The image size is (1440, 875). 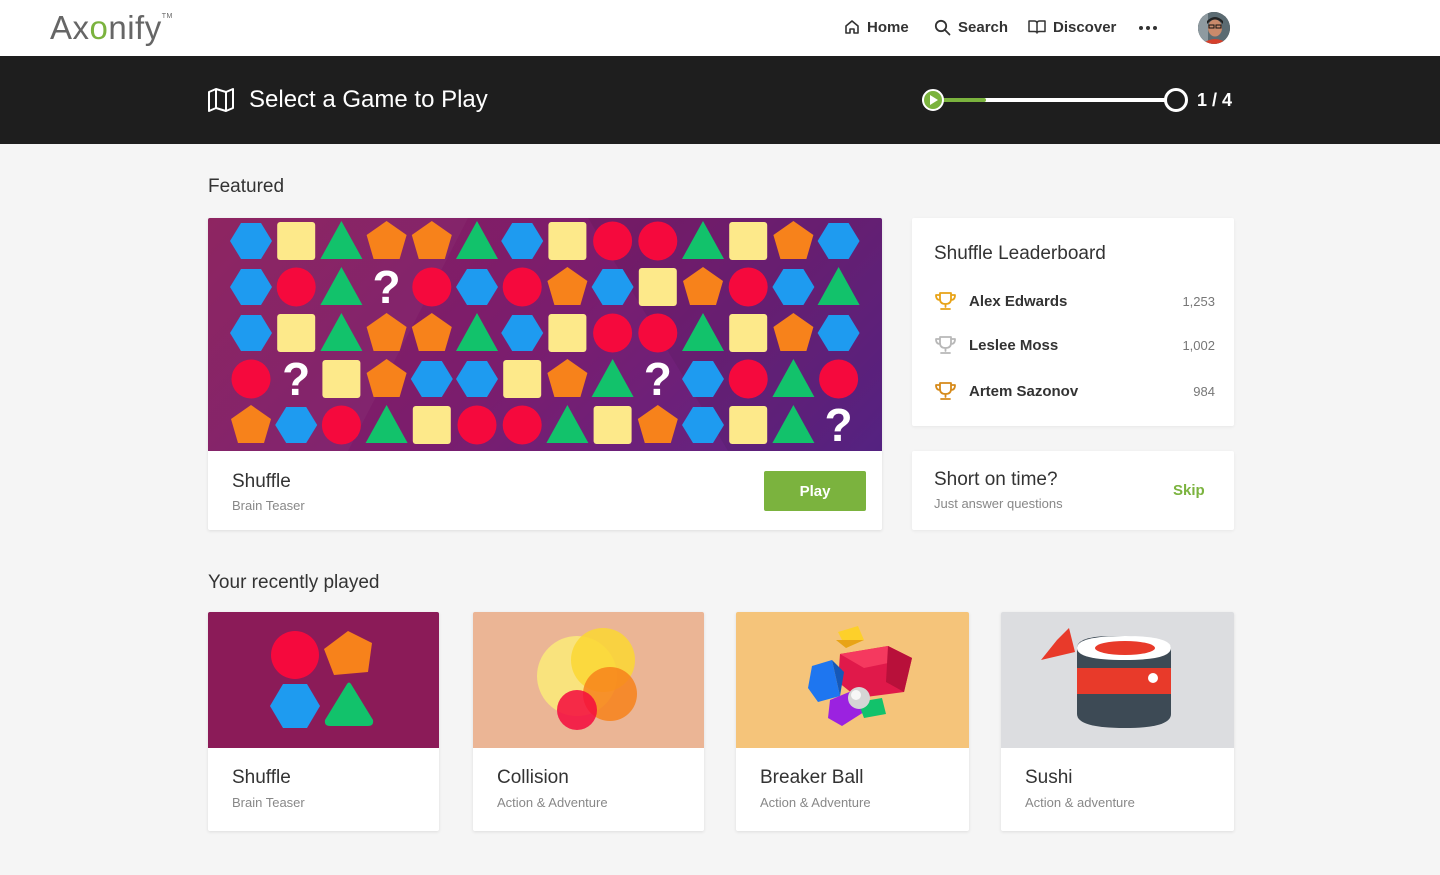 I want to click on page-title-text: Select a Game to Play, so click(x=368, y=99).